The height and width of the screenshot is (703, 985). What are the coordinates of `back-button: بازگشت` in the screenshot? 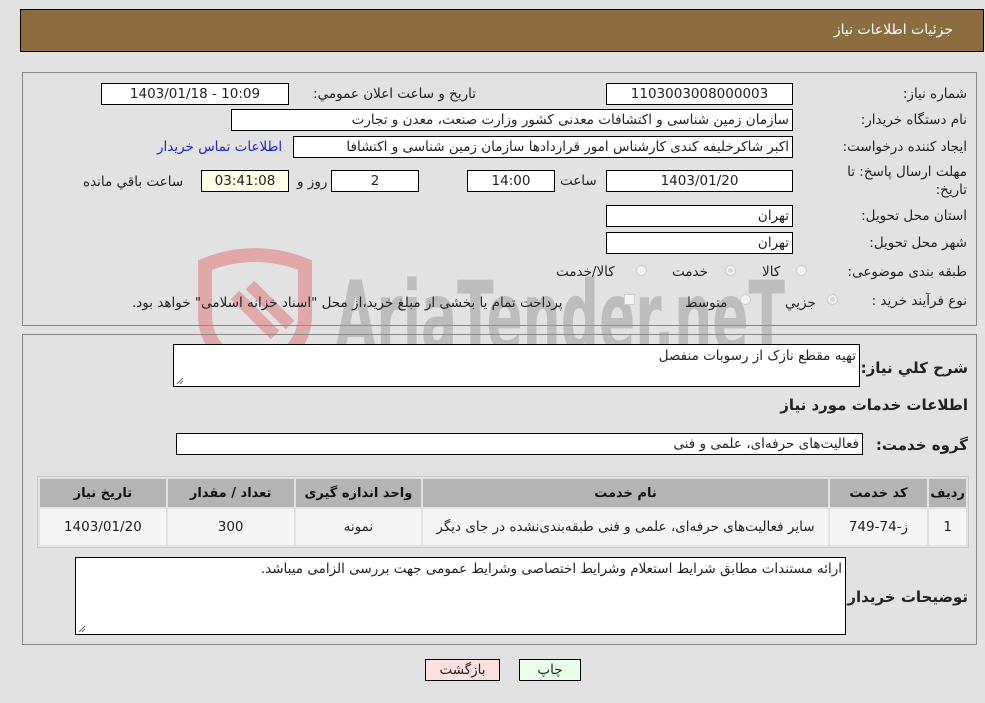 It's located at (462, 670).